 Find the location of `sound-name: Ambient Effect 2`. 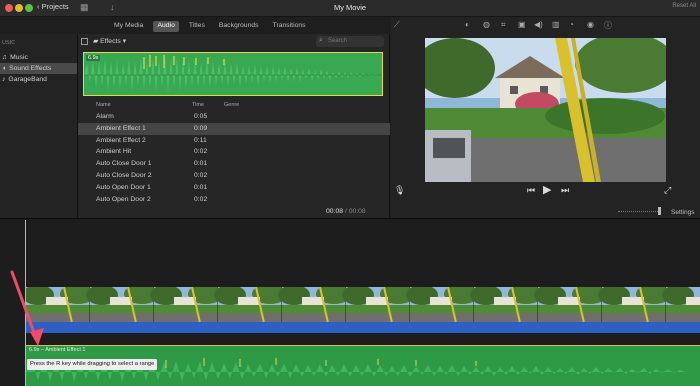

sound-name: Ambient Effect 2 is located at coordinates (121, 140).